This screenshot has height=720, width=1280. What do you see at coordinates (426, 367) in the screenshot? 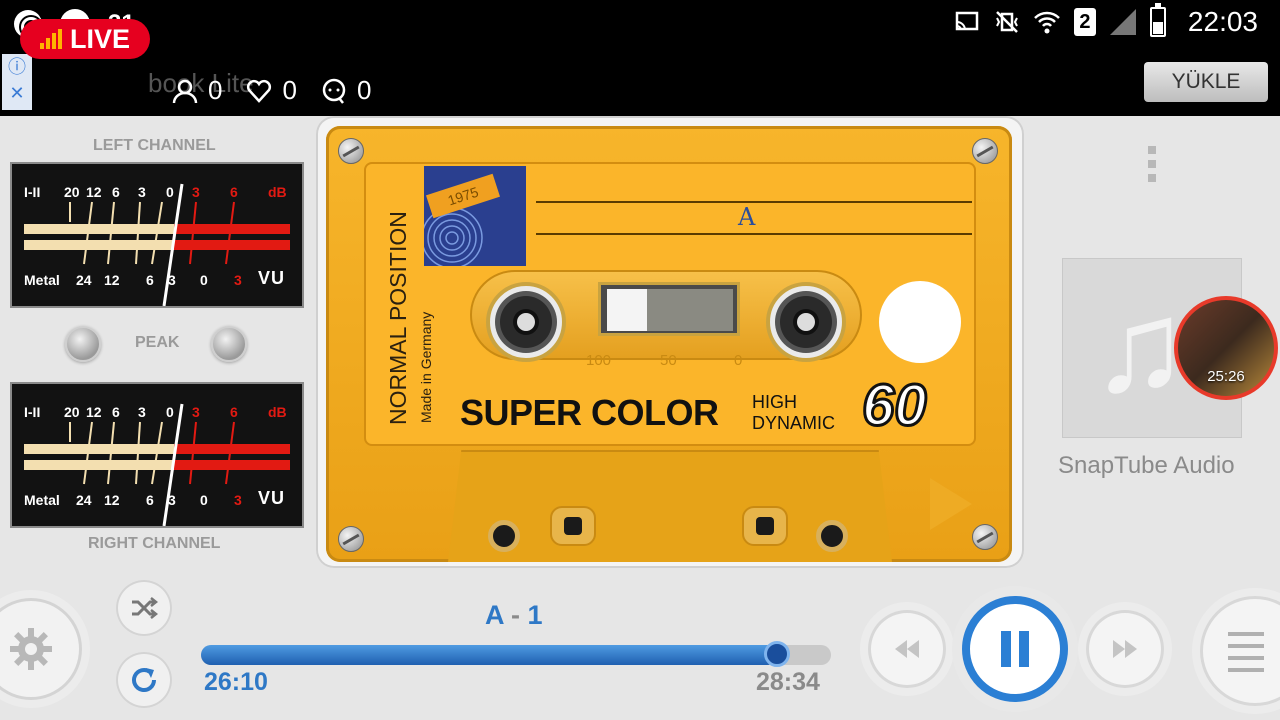
I see `made-in-text: Made in Germany` at bounding box center [426, 367].